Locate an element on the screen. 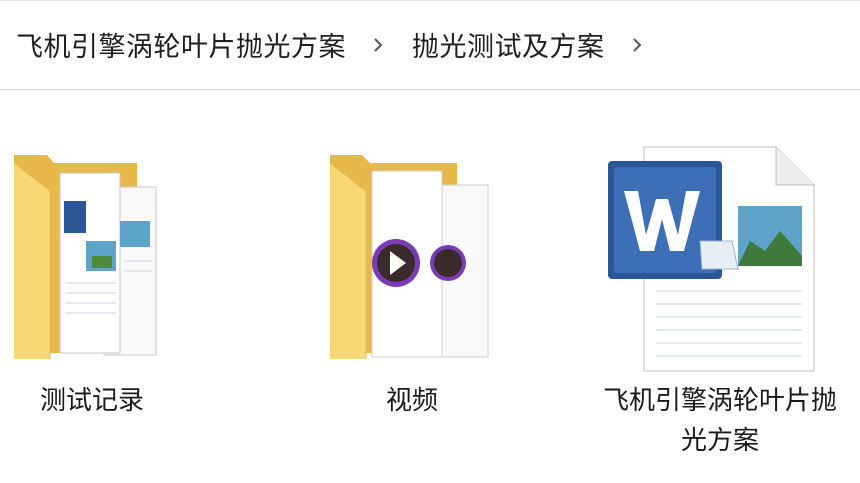 The height and width of the screenshot is (483, 860). folder-video-icon is located at coordinates (412, 236).